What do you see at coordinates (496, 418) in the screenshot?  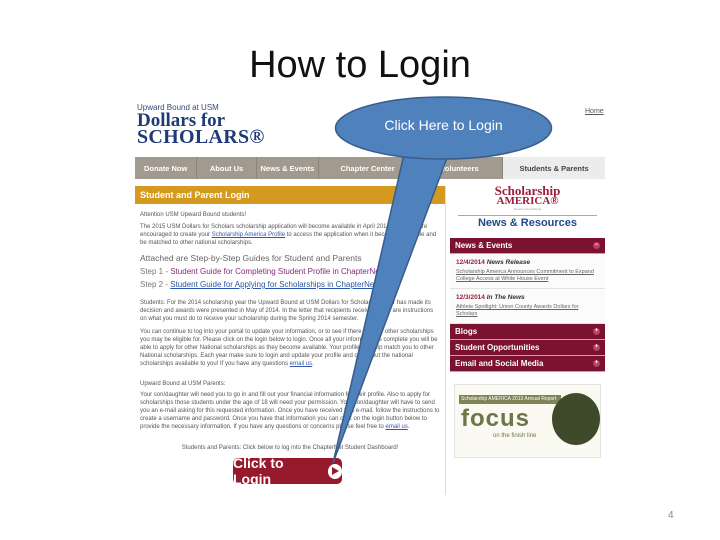 I see `focus-wordmark: focus` at bounding box center [496, 418].